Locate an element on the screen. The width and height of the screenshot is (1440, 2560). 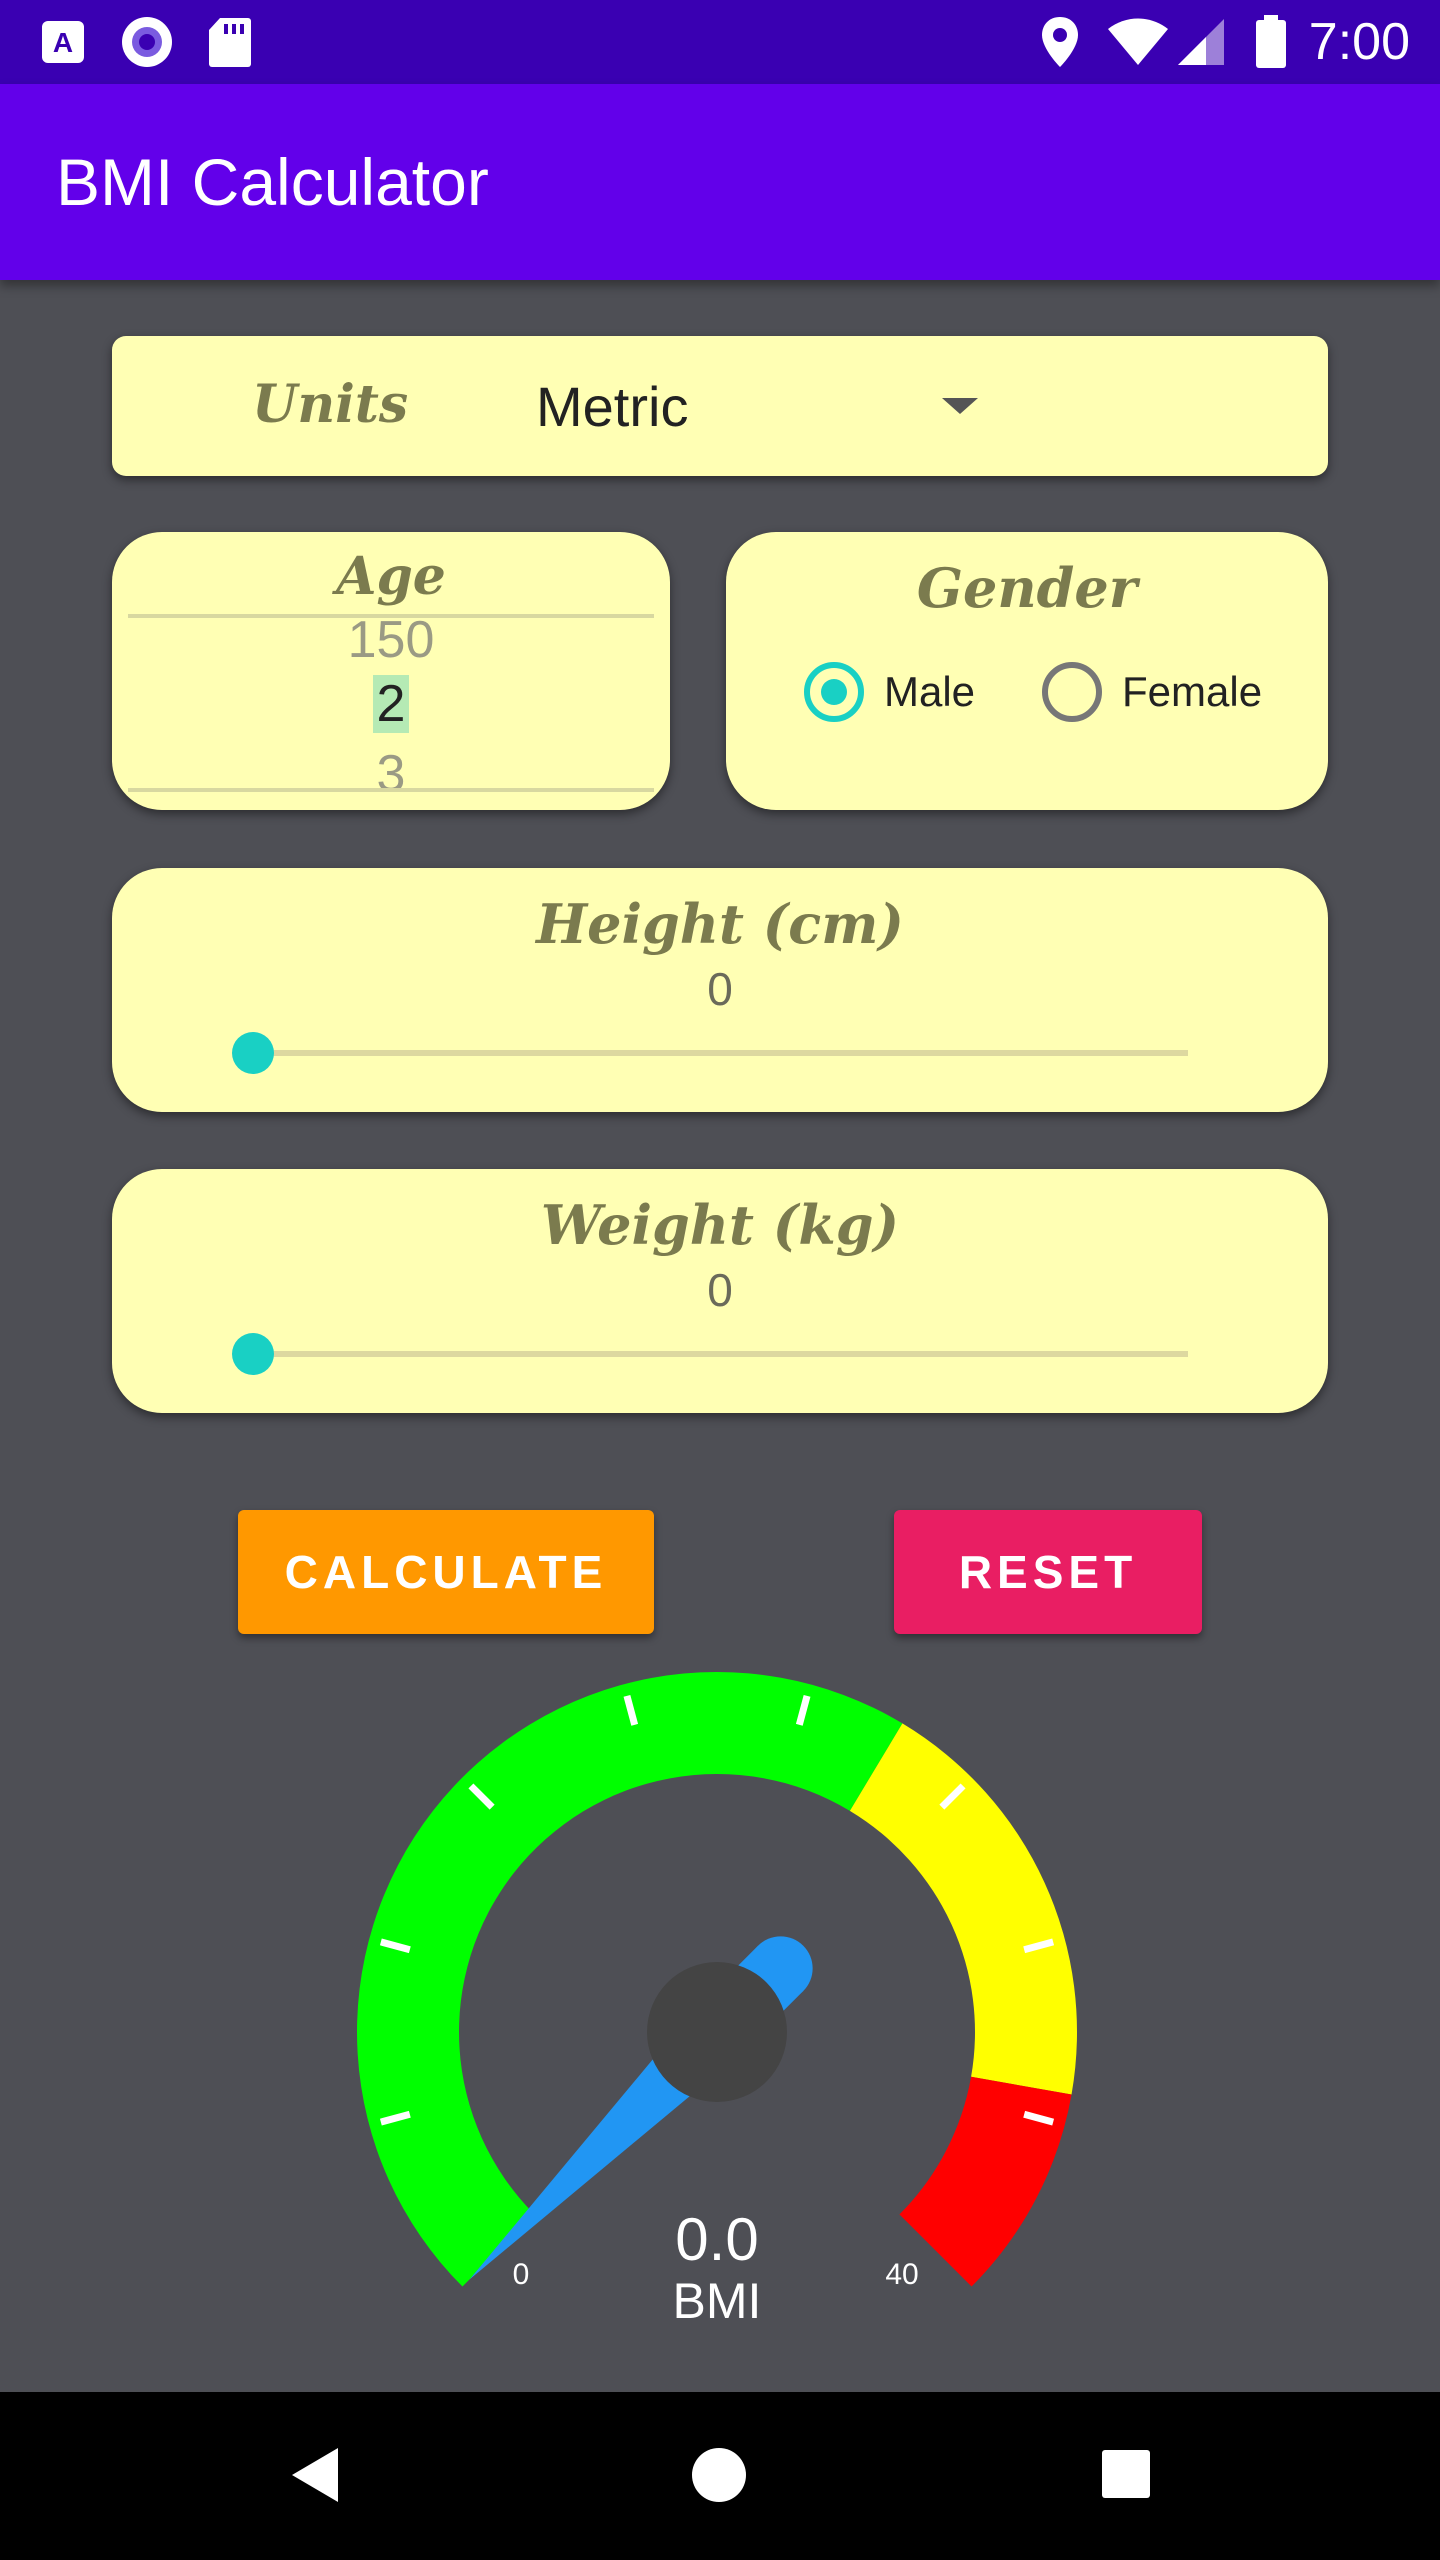
gauge-arc-danger is located at coordinates (985, 2181).